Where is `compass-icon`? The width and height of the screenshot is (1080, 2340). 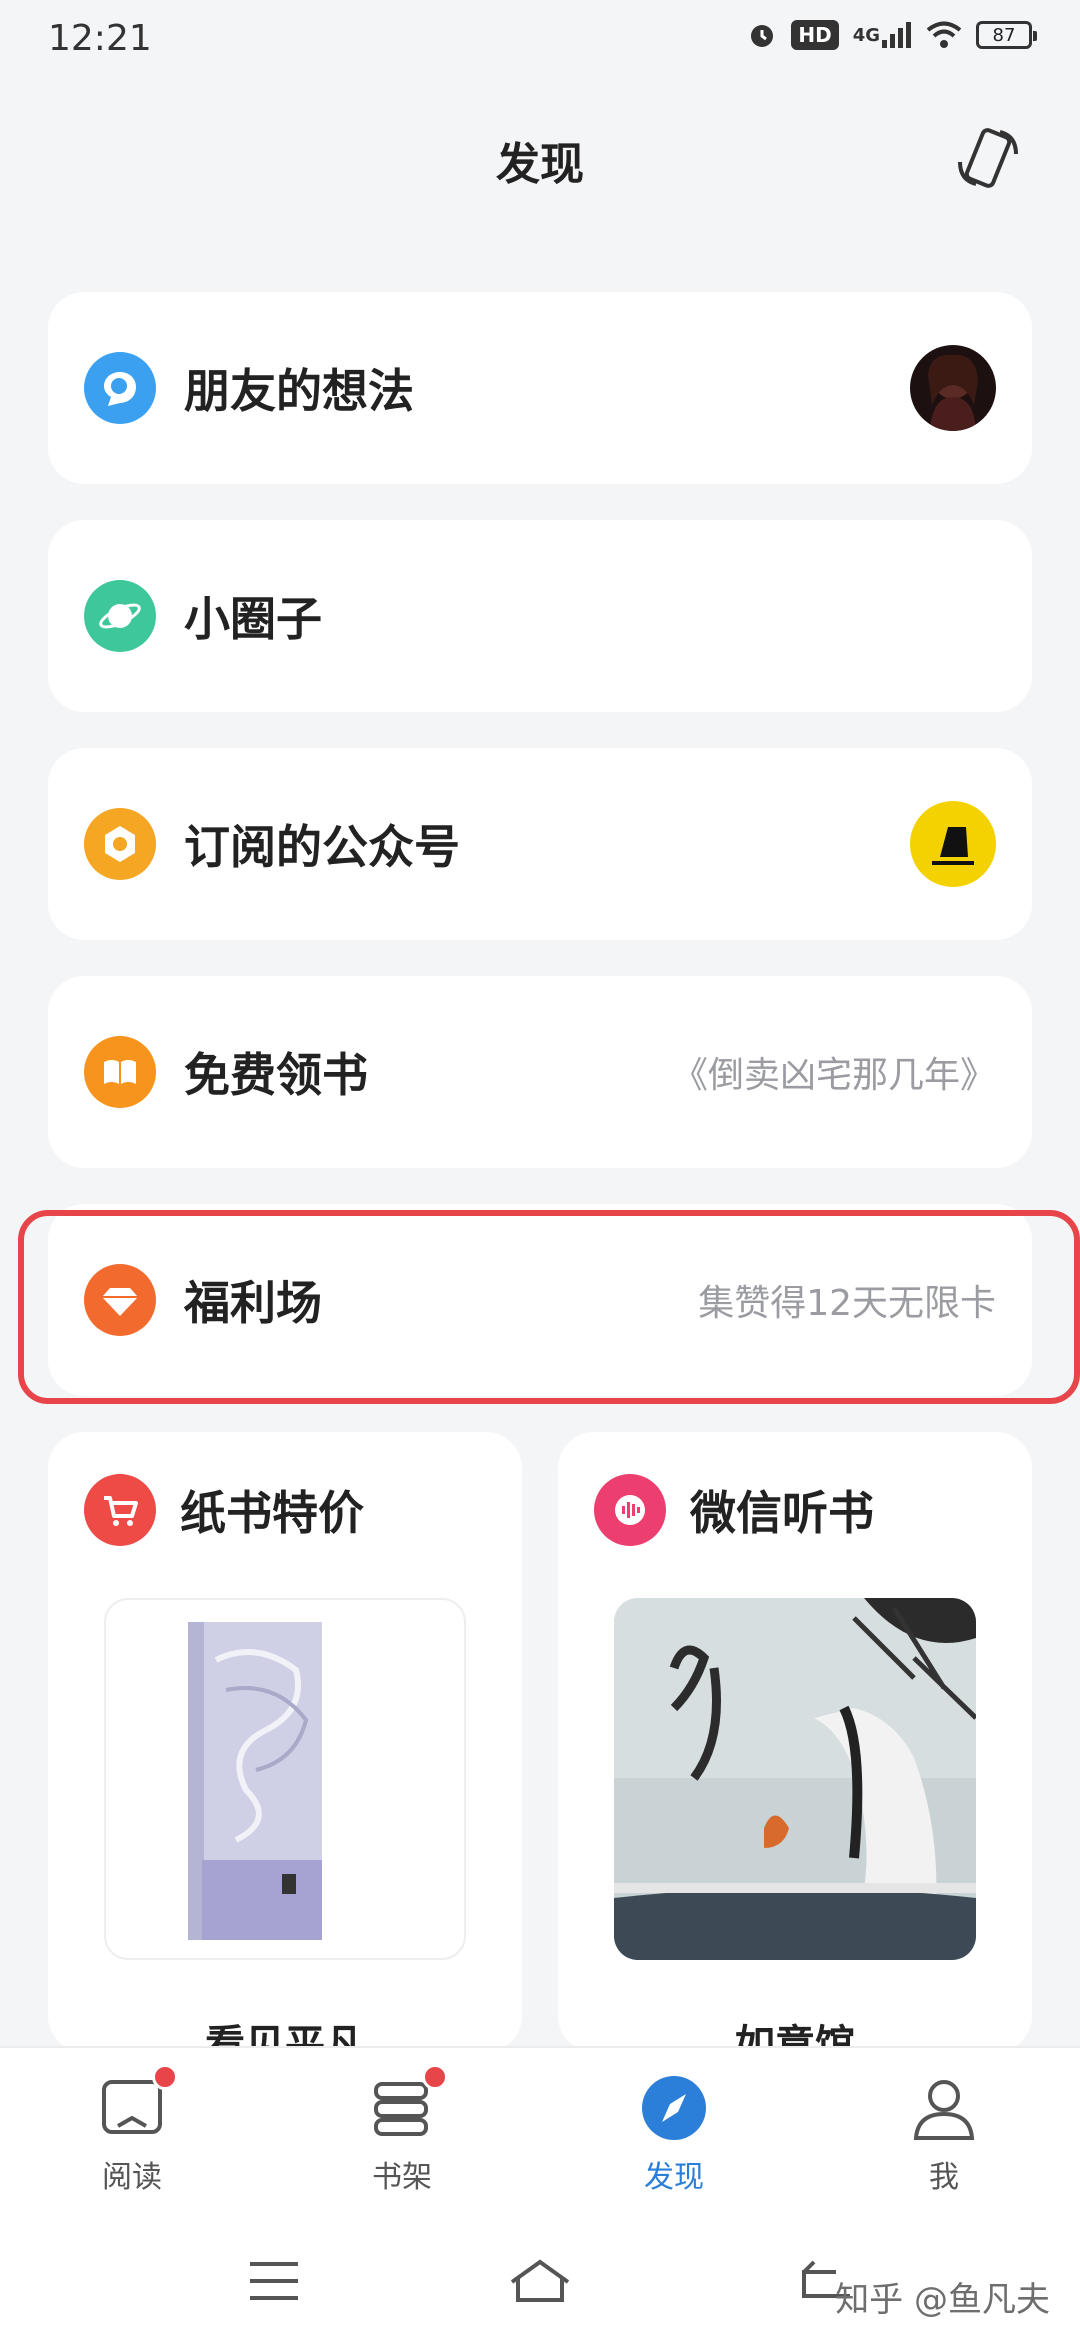
compass-icon is located at coordinates (674, 2108).